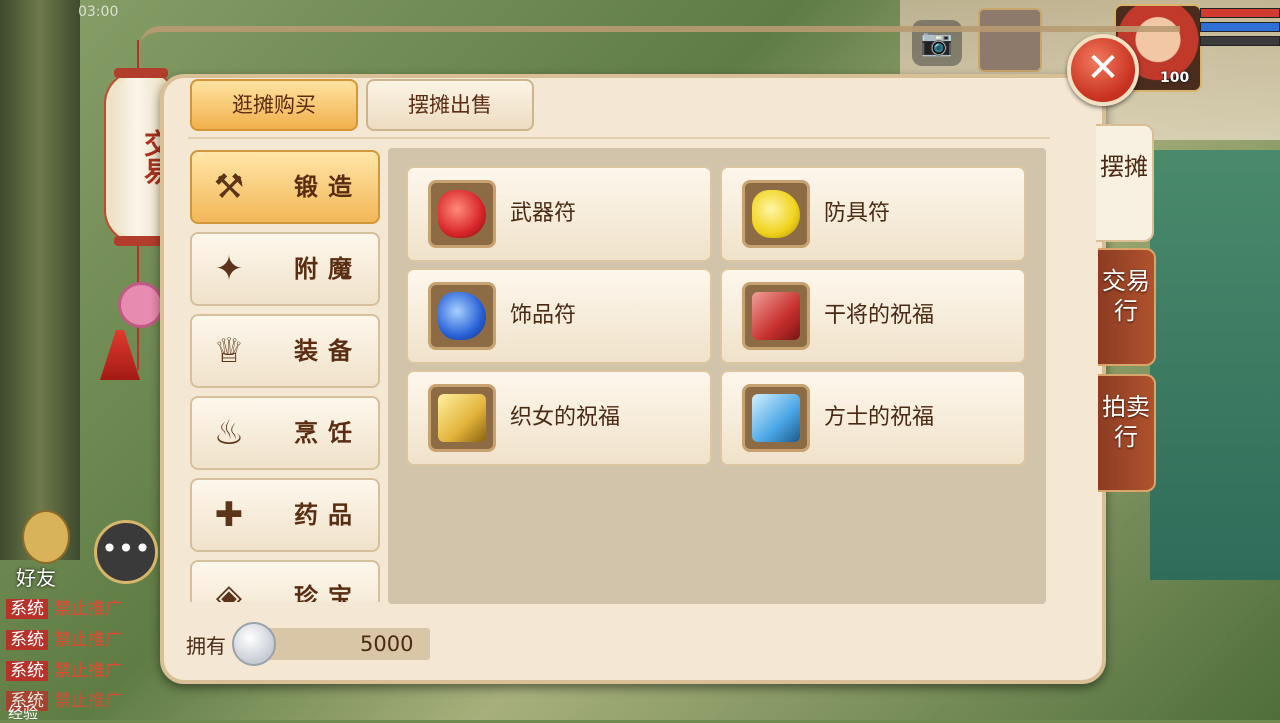  Describe the element at coordinates (328, 269) in the screenshot. I see `category-label: 附魔` at that location.